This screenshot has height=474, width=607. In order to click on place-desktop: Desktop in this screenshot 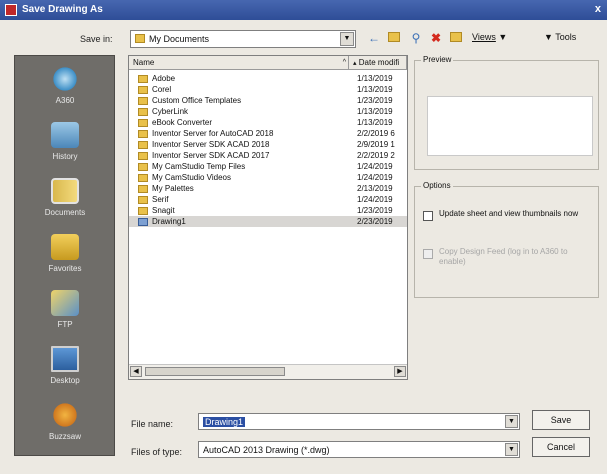, I will do `click(65, 368)`.